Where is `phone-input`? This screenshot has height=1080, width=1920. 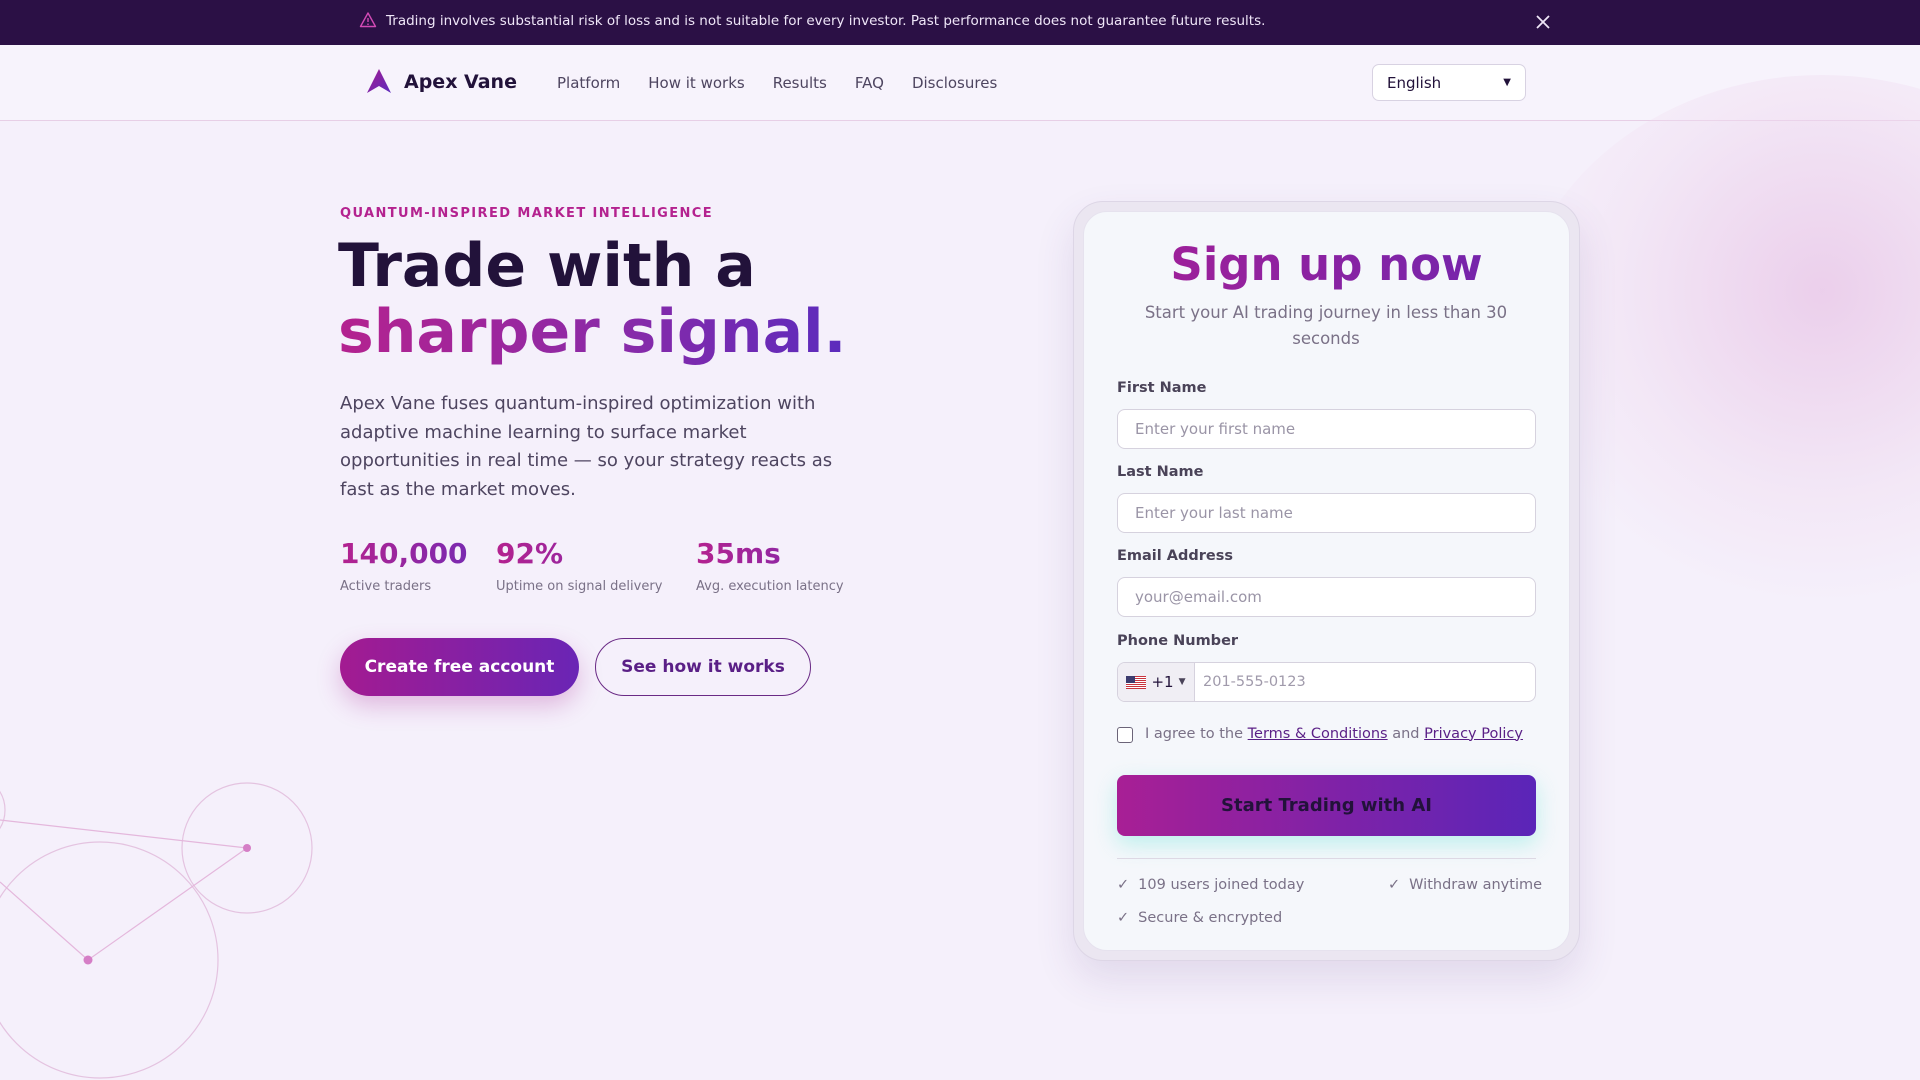 phone-input is located at coordinates (1365, 682).